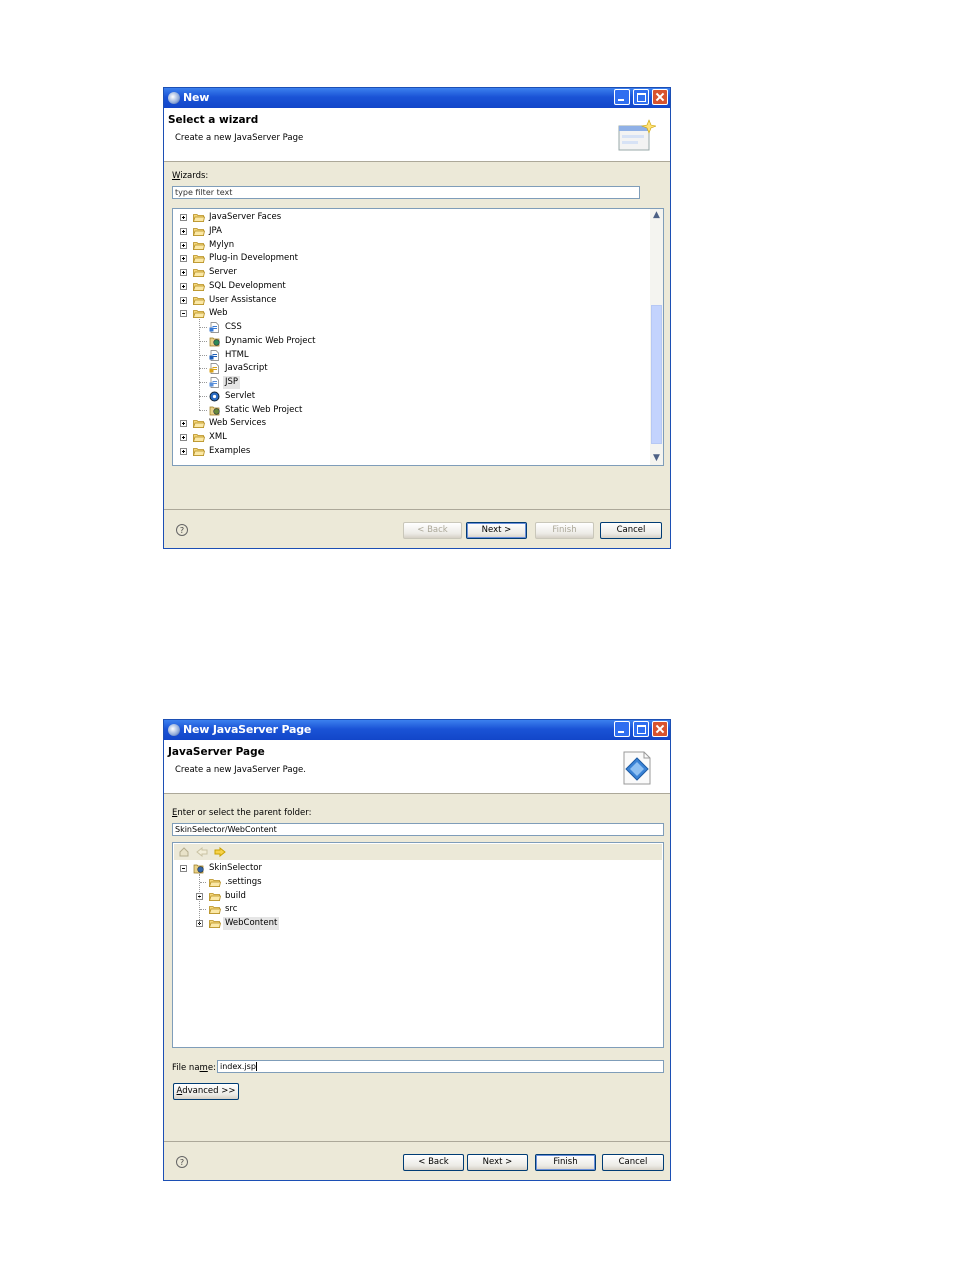 This screenshot has width=954, height=1270. Describe the element at coordinates (232, 382) in the screenshot. I see `tree-item-label: JSP` at that location.